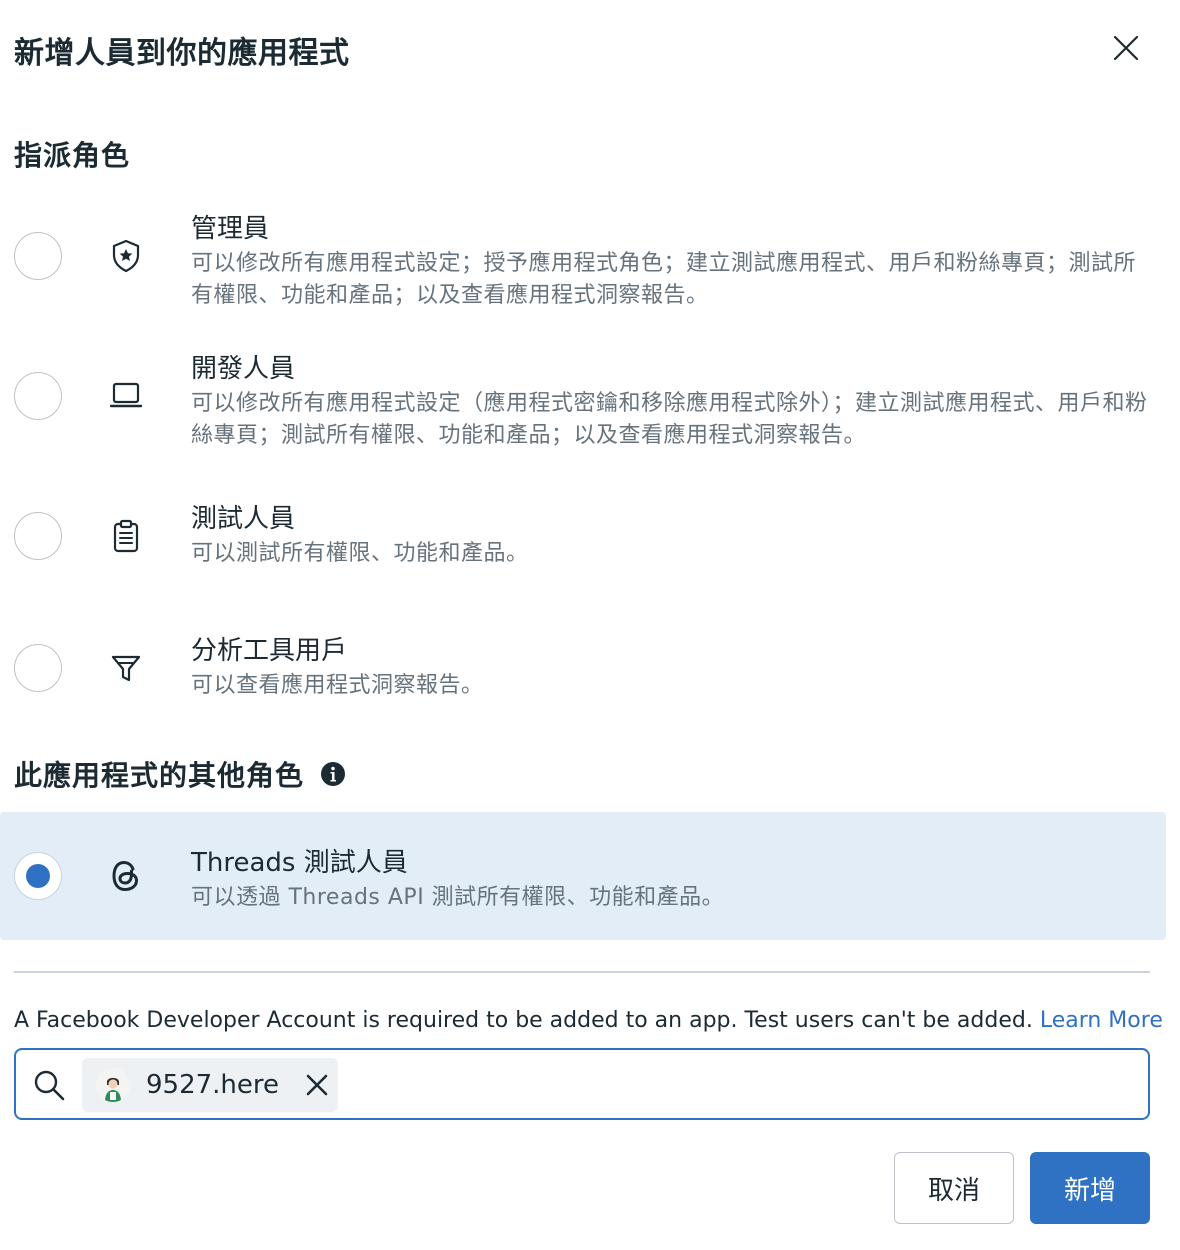 This screenshot has width=1180, height=1250. What do you see at coordinates (243, 369) in the screenshot?
I see `role-name: 開發人員` at bounding box center [243, 369].